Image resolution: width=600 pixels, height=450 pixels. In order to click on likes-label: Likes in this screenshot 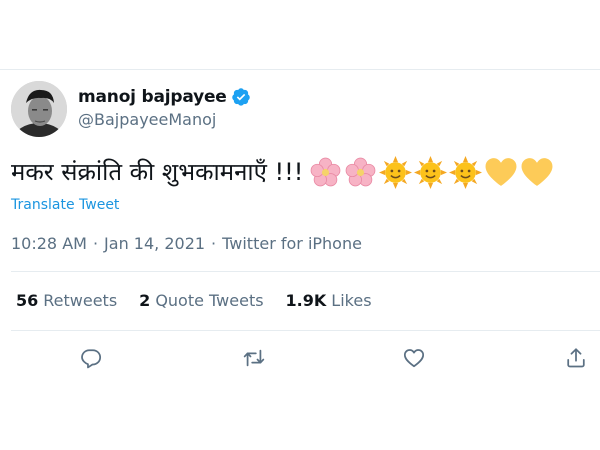, I will do `click(351, 300)`.